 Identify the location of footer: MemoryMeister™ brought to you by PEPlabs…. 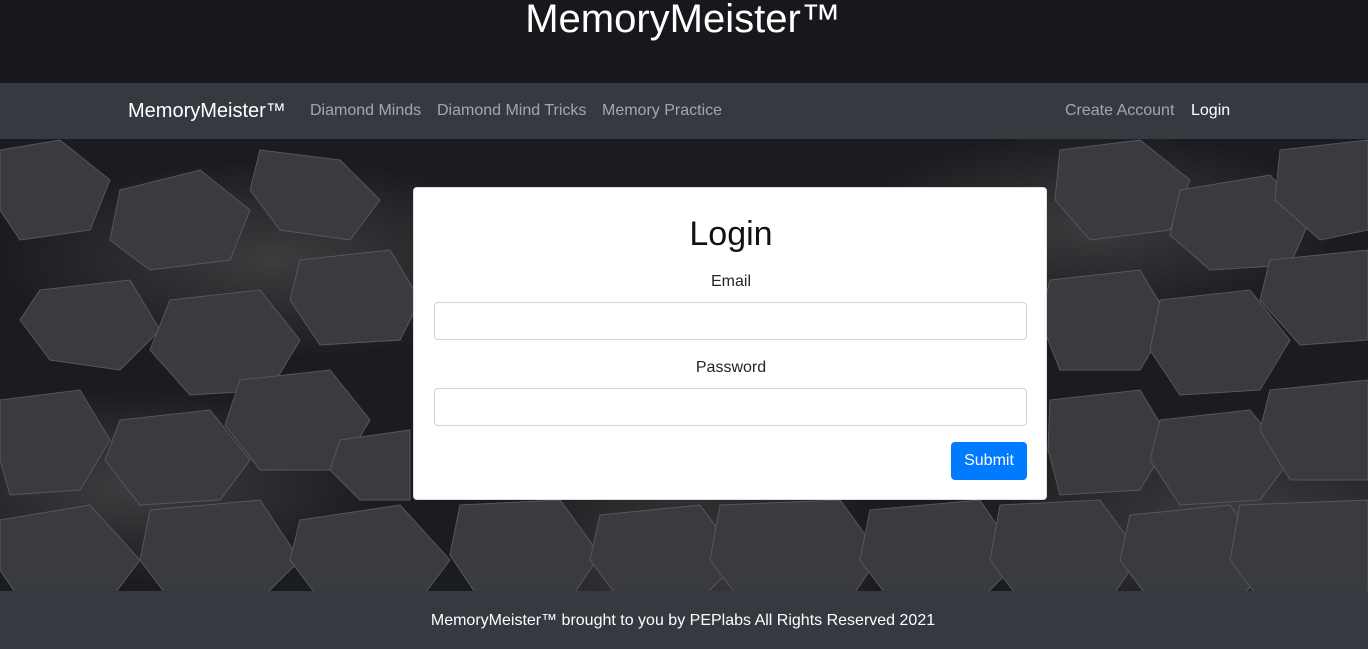
(684, 620).